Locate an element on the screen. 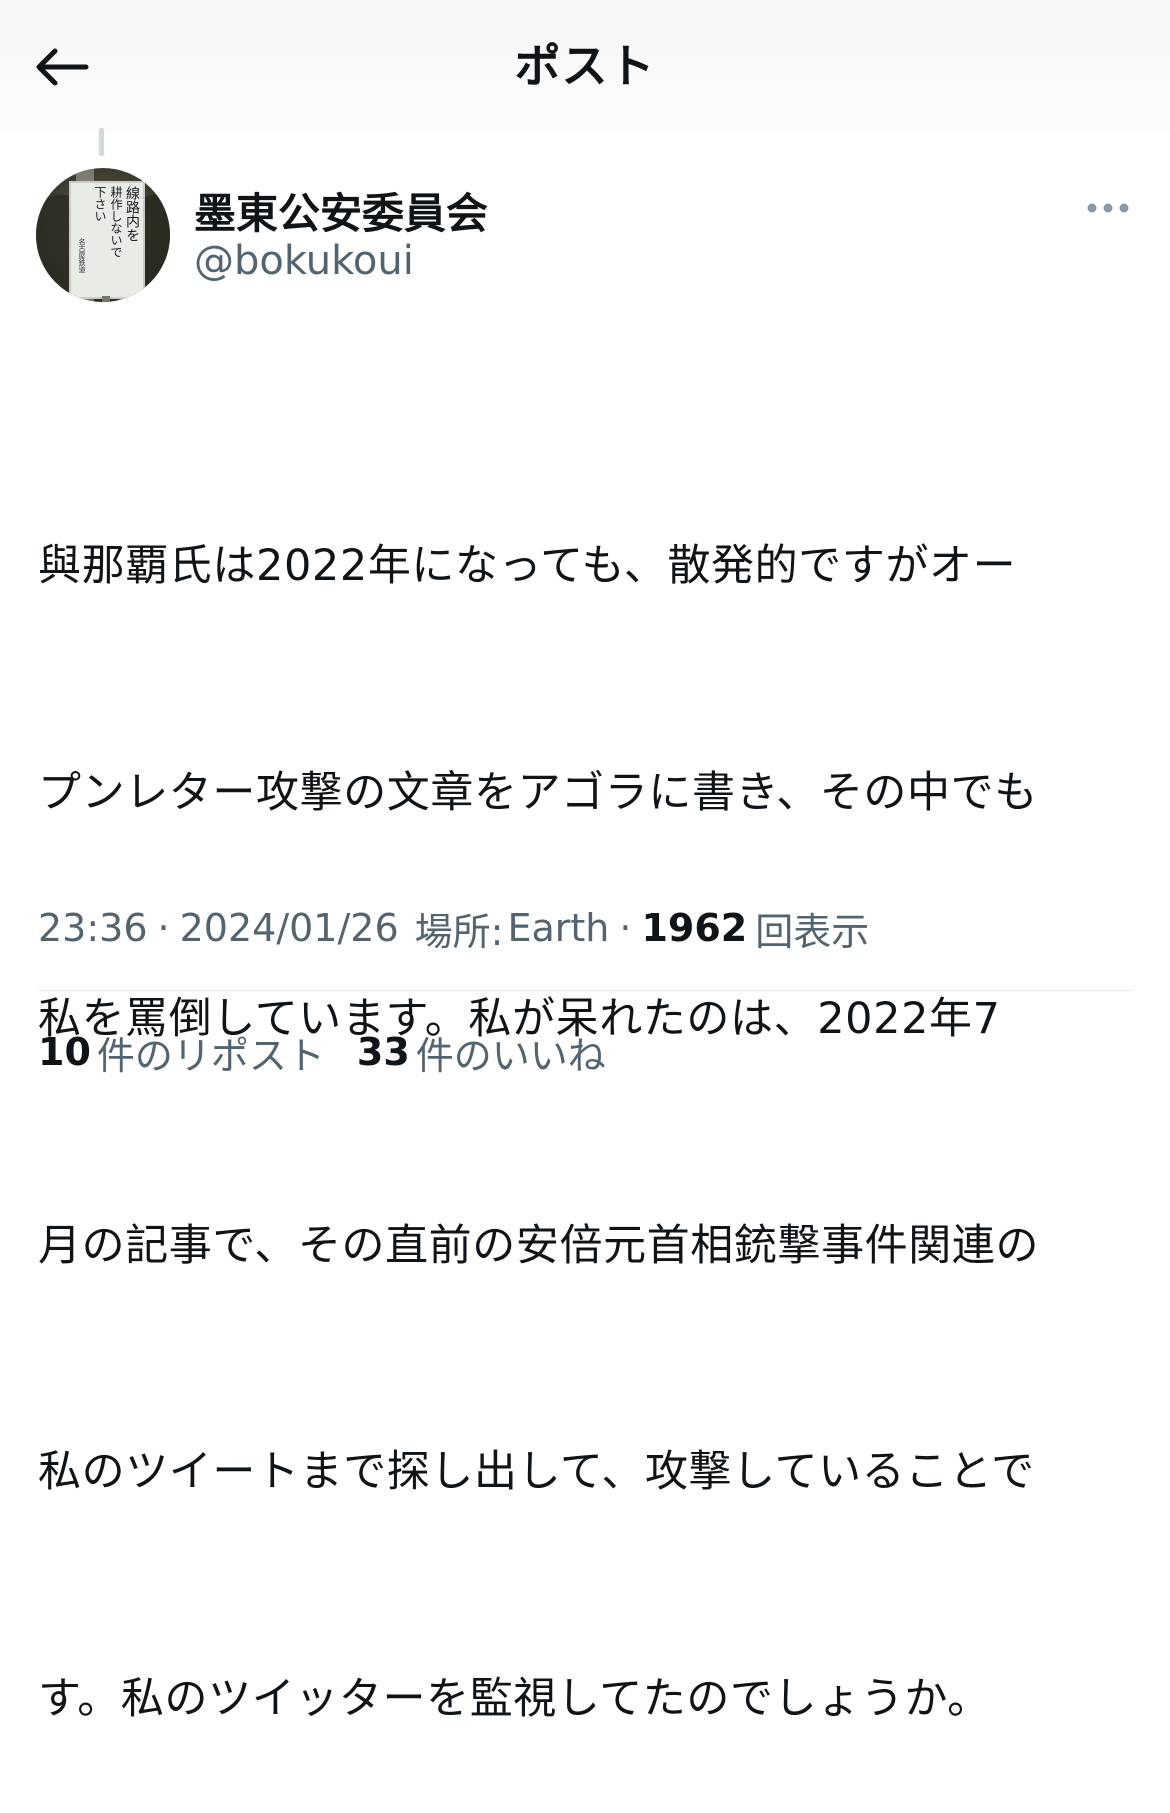 The width and height of the screenshot is (1170, 1813). location-label: 場所: is located at coordinates (459, 931).